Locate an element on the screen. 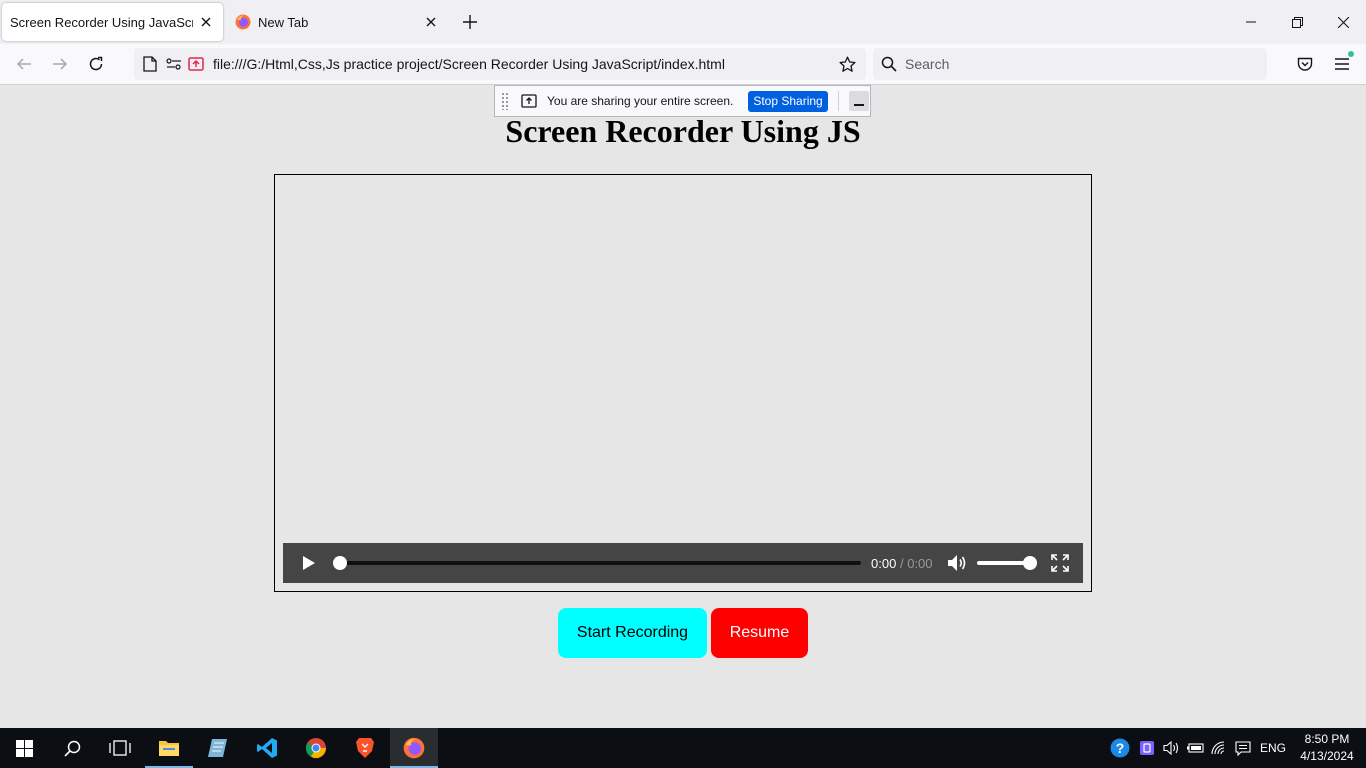  seek-slider is located at coordinates (597, 563).